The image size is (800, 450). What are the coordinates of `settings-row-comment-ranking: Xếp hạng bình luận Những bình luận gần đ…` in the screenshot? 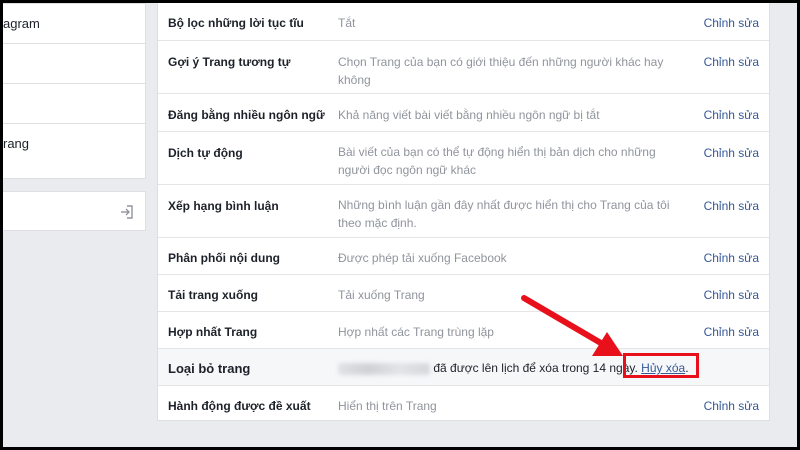 It's located at (463, 211).